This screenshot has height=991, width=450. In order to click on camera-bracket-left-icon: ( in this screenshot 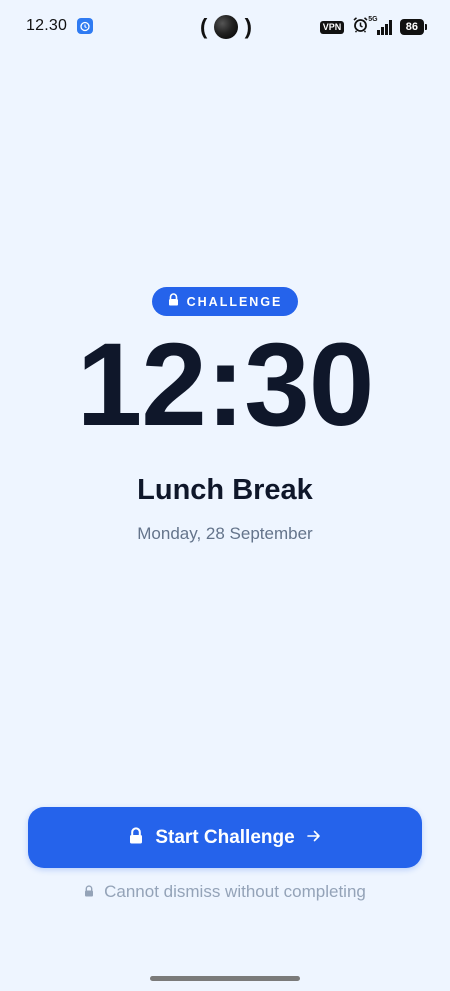, I will do `click(204, 26)`.